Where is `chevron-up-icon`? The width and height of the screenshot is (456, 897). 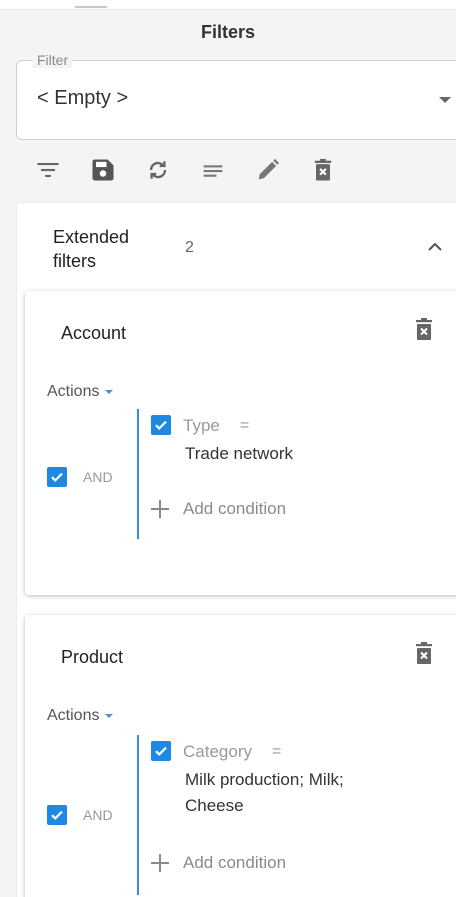 chevron-up-icon is located at coordinates (435, 247).